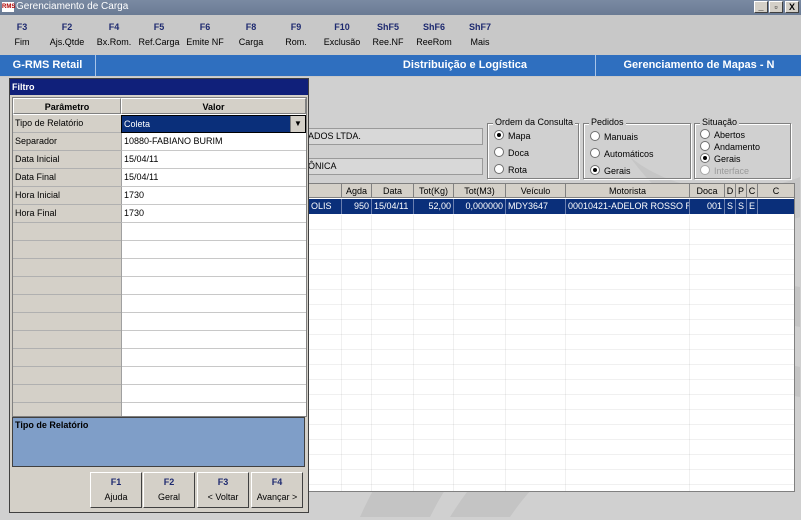 This screenshot has height=520, width=801. I want to click on radio-andamento-label: Andamento, so click(737, 147).